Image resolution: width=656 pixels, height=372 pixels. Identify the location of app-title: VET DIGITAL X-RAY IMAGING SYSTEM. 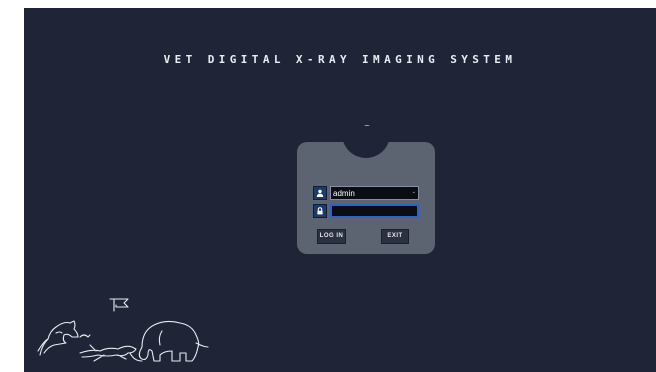
(340, 59).